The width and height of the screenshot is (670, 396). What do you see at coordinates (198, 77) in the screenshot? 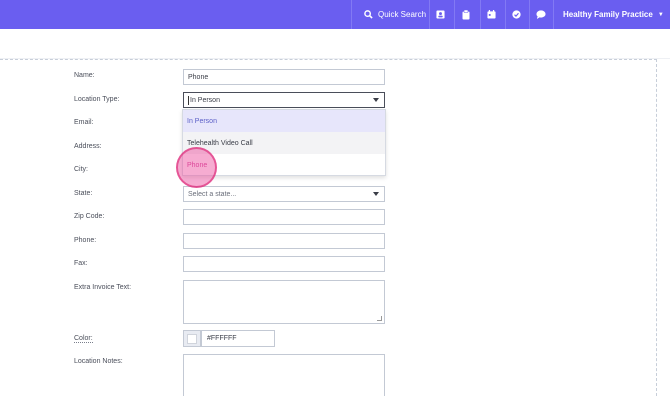
I see `name-value: Phone` at bounding box center [198, 77].